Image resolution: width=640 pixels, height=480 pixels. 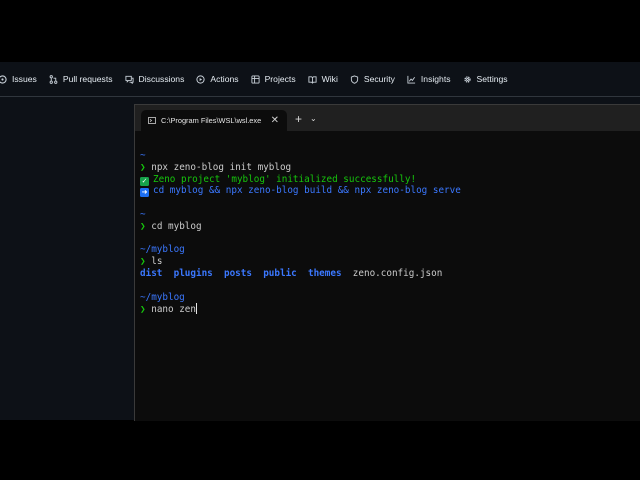 I want to click on nav-insights: Insights, so click(x=429, y=79).